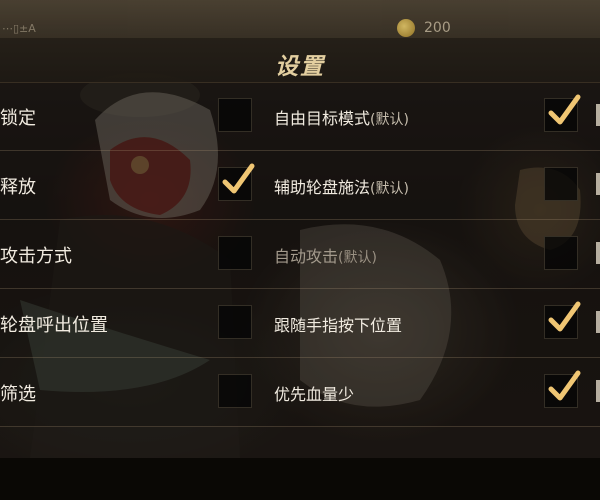 This screenshot has width=600, height=500. I want to click on setting-name: 优先血量少, so click(314, 394).